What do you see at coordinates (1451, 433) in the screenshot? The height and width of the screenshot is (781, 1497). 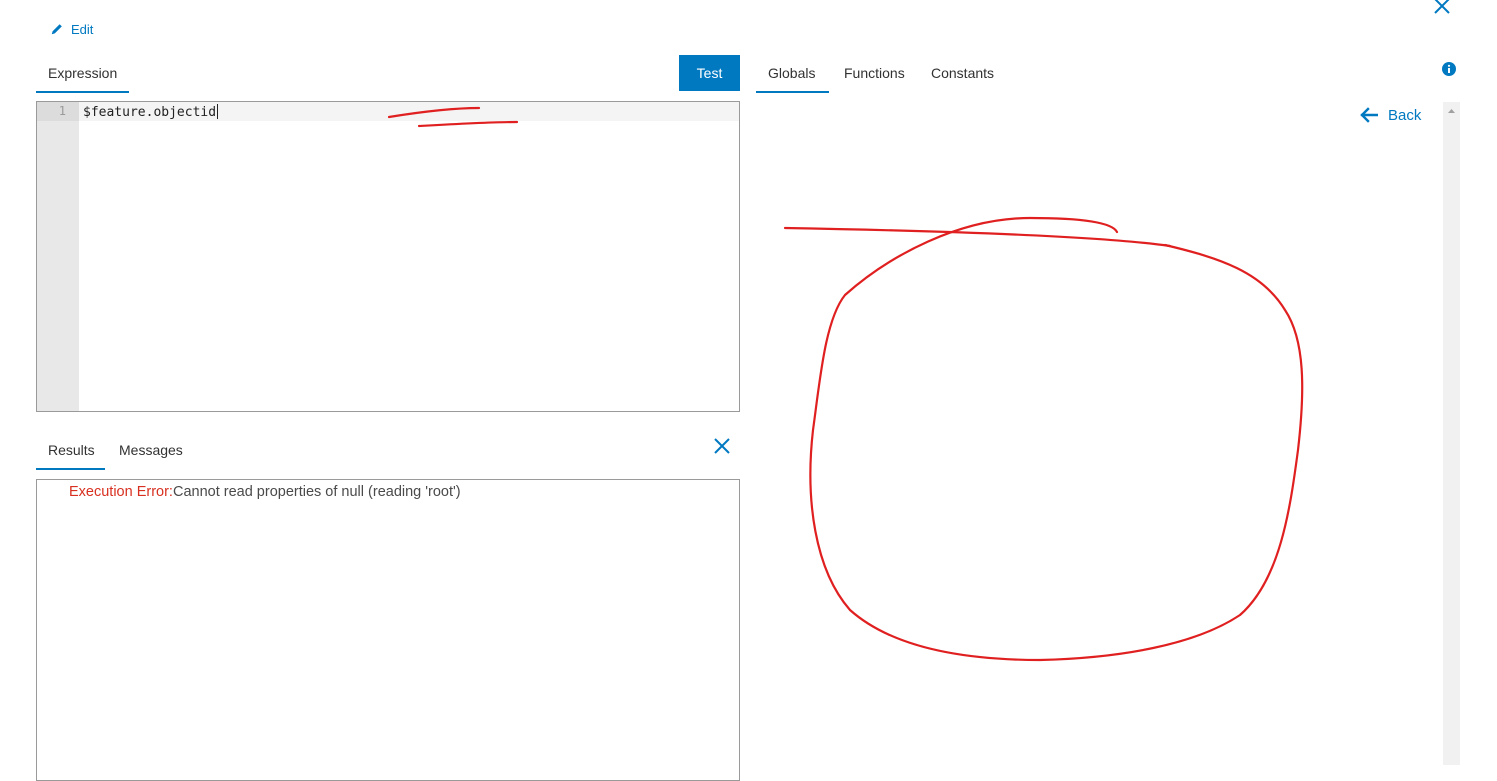 I see `scrollbar` at bounding box center [1451, 433].